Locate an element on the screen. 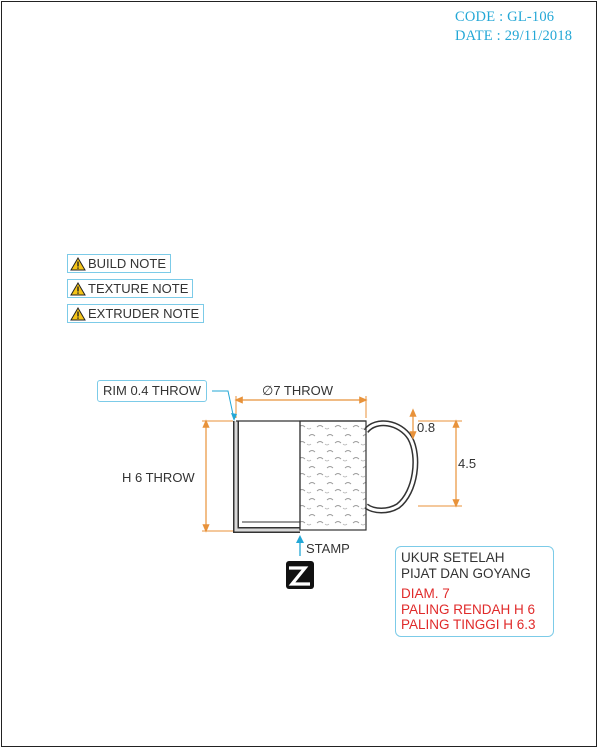 The width and height of the screenshot is (600, 750). diameter-label: ∅7 THROW is located at coordinates (298, 390).